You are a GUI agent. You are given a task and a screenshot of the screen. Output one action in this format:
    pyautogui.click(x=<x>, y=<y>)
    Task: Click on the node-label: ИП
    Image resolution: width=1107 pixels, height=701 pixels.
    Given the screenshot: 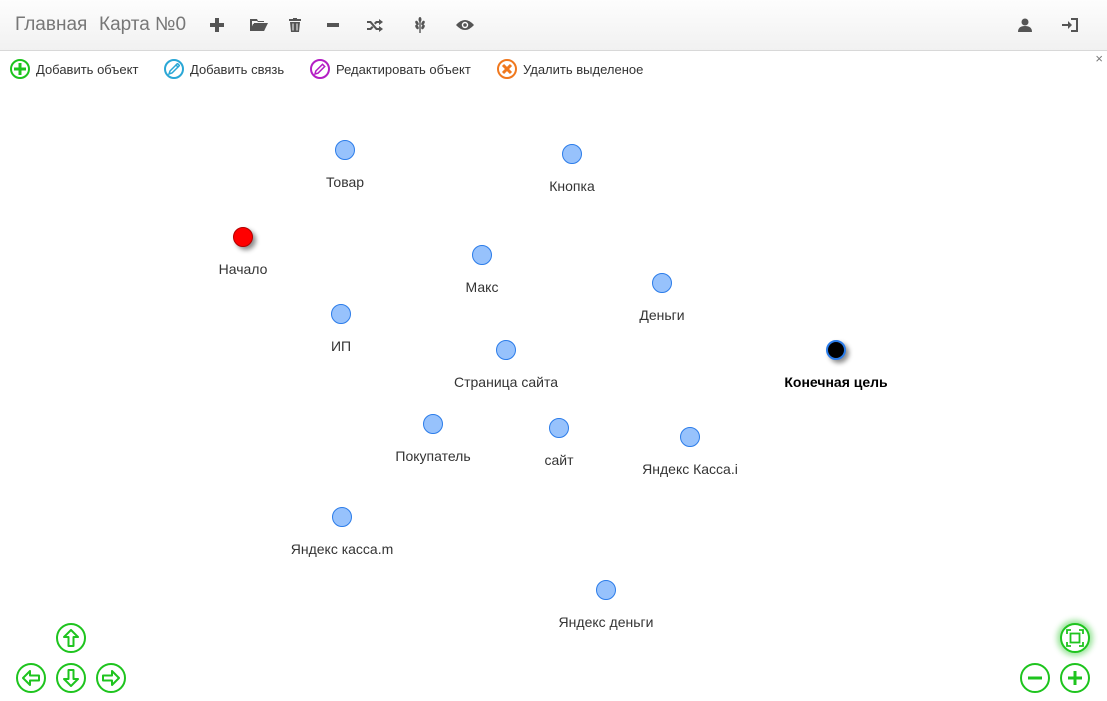 What is the action you would take?
    pyautogui.click(x=341, y=346)
    